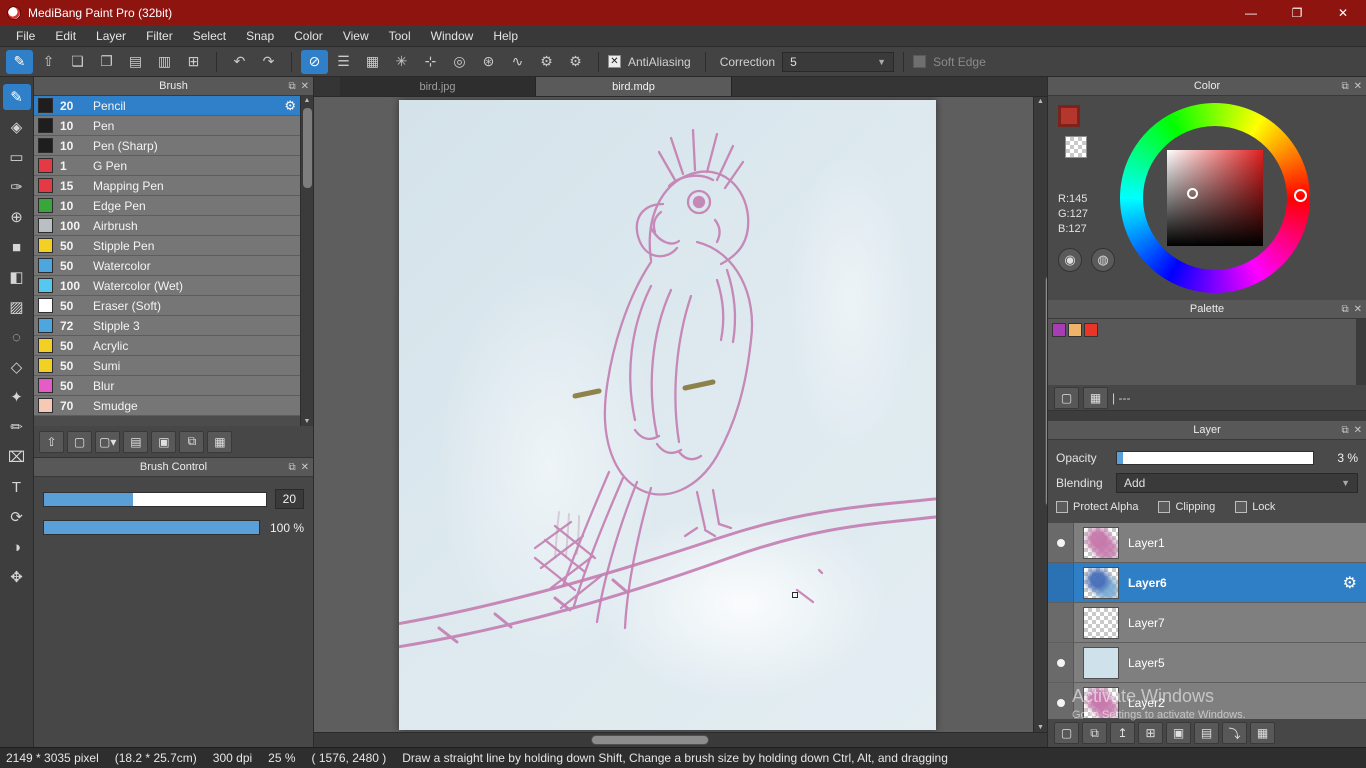 The height and width of the screenshot is (768, 1366). Describe the element at coordinates (17, 337) in the screenshot. I see `select-lasso-tool: ◌` at that location.